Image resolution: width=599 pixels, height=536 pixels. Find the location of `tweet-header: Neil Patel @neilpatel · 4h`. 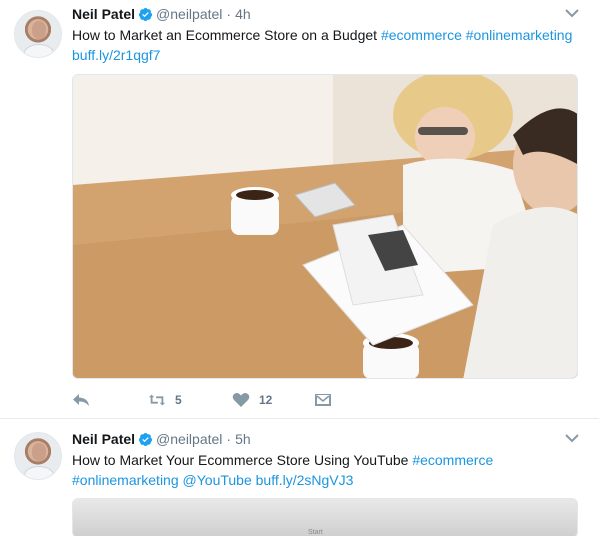

tweet-header: Neil Patel @neilpatel · 4h is located at coordinates (161, 14).